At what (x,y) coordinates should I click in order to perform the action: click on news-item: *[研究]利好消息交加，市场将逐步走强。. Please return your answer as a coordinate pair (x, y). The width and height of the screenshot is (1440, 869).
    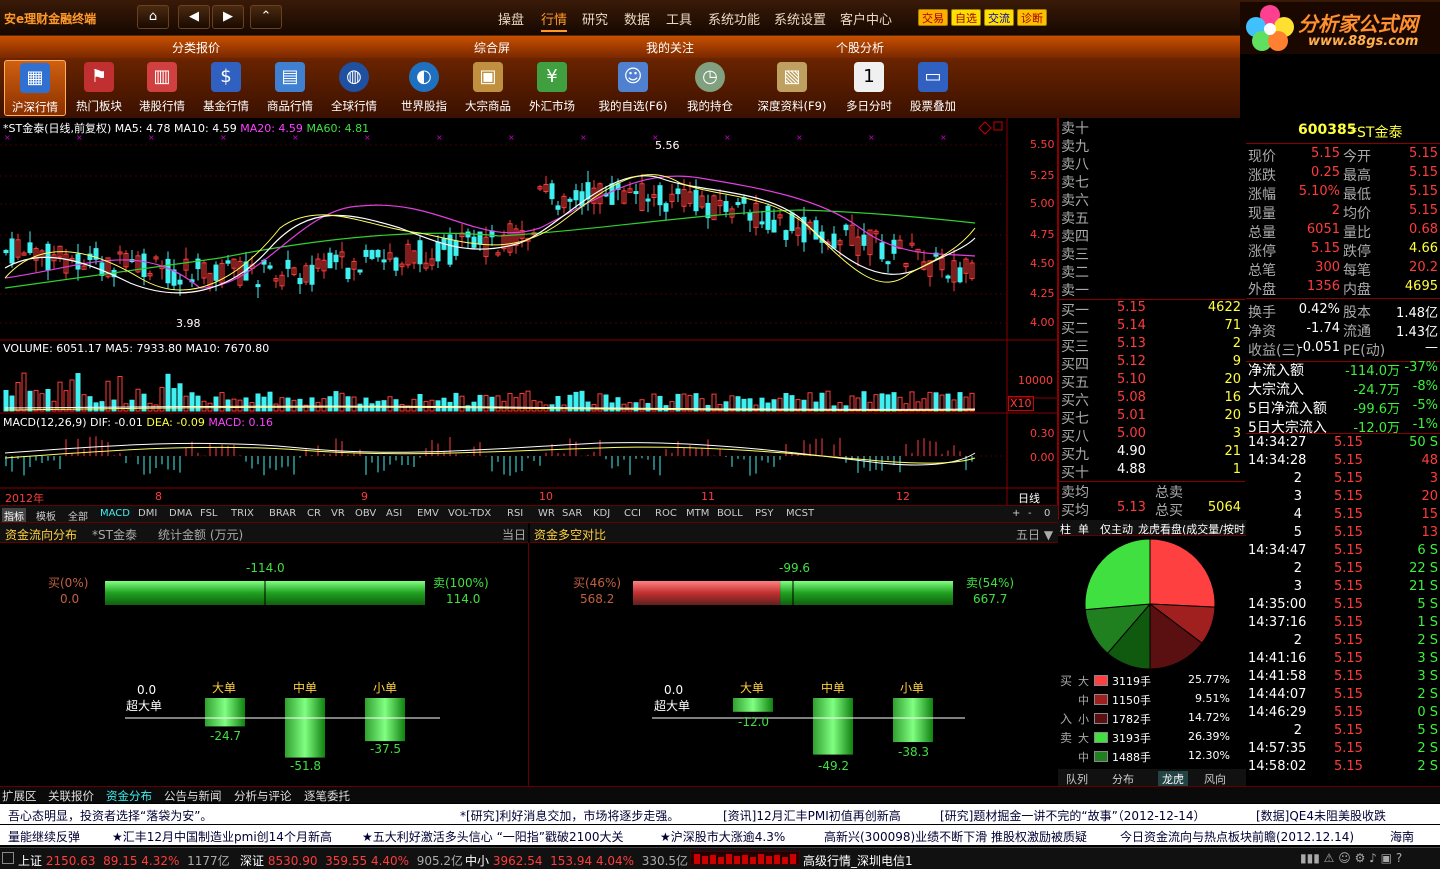
    Looking at the image, I should click on (569, 815).